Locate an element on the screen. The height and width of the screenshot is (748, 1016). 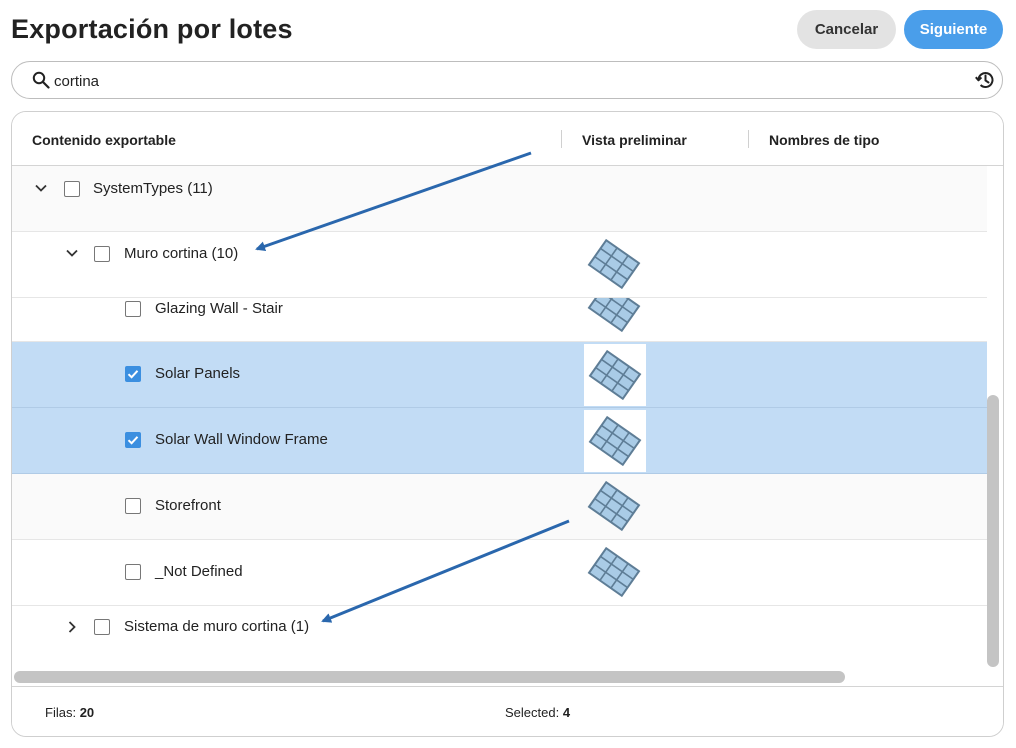
column-header-type-names: Nombres de tipo is located at coordinates (824, 140).